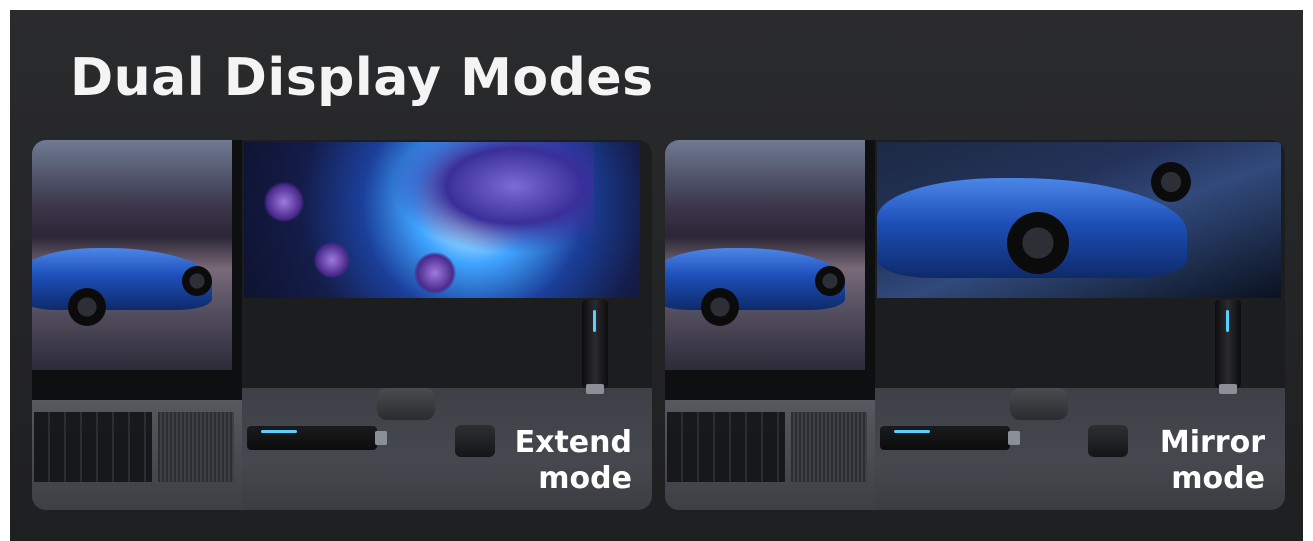 The height and width of the screenshot is (541, 1313). I want to click on game-hero, so click(494, 197).